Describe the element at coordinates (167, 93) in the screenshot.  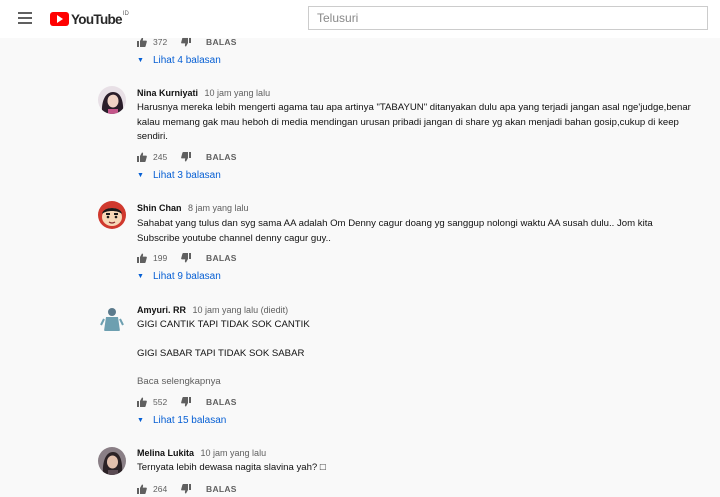
I see `author-name: Nina Kurniyati` at that location.